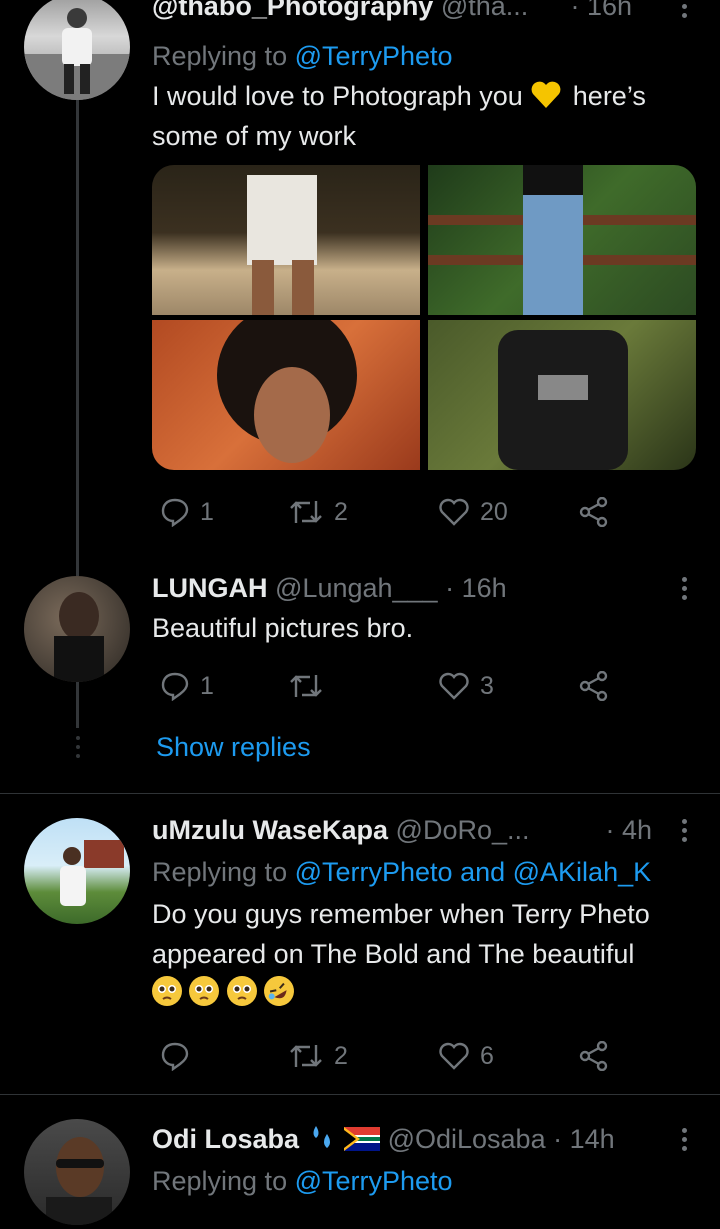  I want to click on display-name: Odi Losaba, so click(225, 1139).